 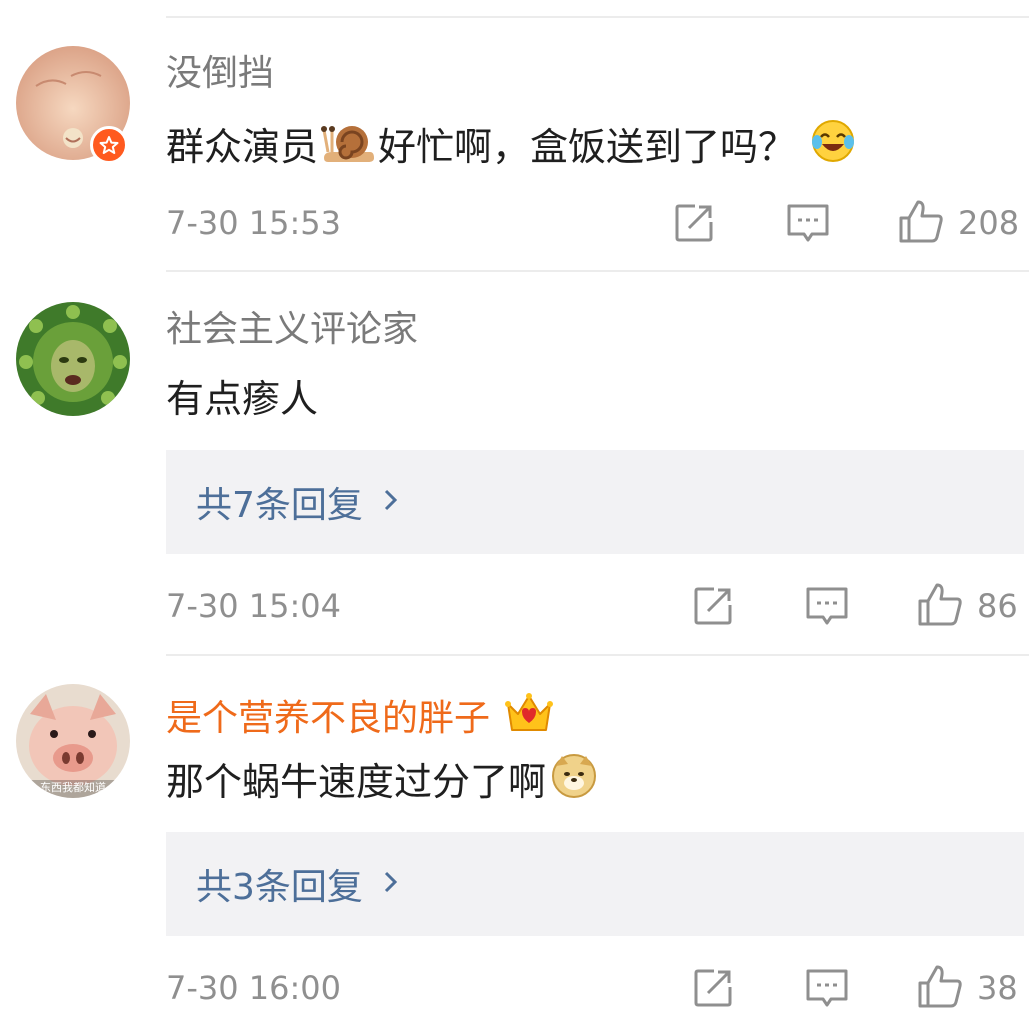 What do you see at coordinates (73, 359) in the screenshot?
I see `avatar` at bounding box center [73, 359].